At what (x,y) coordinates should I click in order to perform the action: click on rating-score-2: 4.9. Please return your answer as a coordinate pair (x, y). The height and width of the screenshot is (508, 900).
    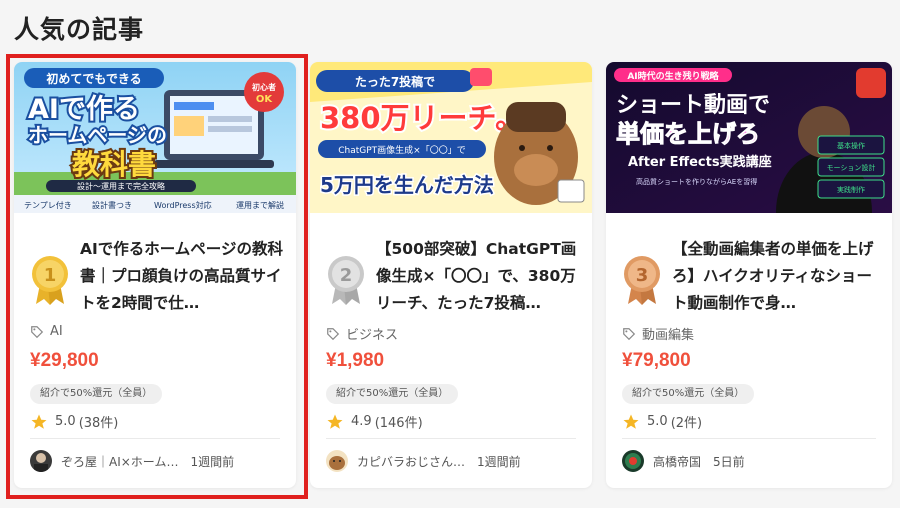
    Looking at the image, I should click on (361, 421).